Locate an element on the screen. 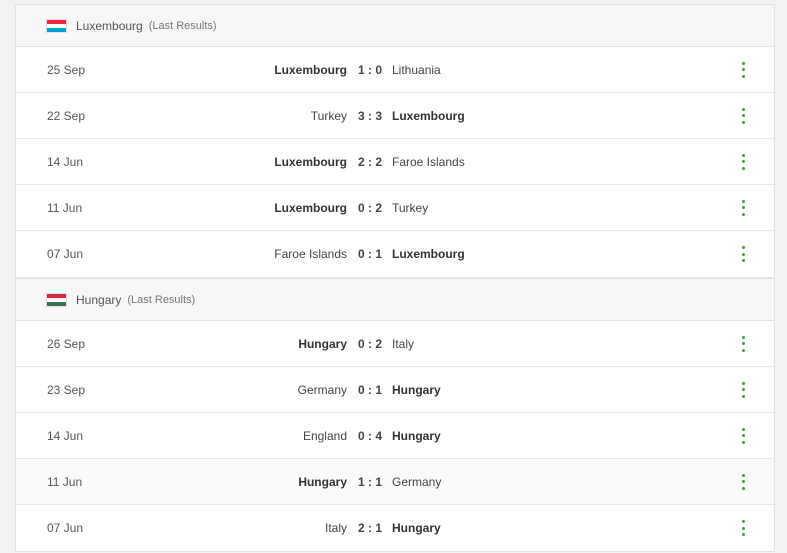  match-row: 07 Jun Italy 2 : 1 Hungary is located at coordinates (395, 528).